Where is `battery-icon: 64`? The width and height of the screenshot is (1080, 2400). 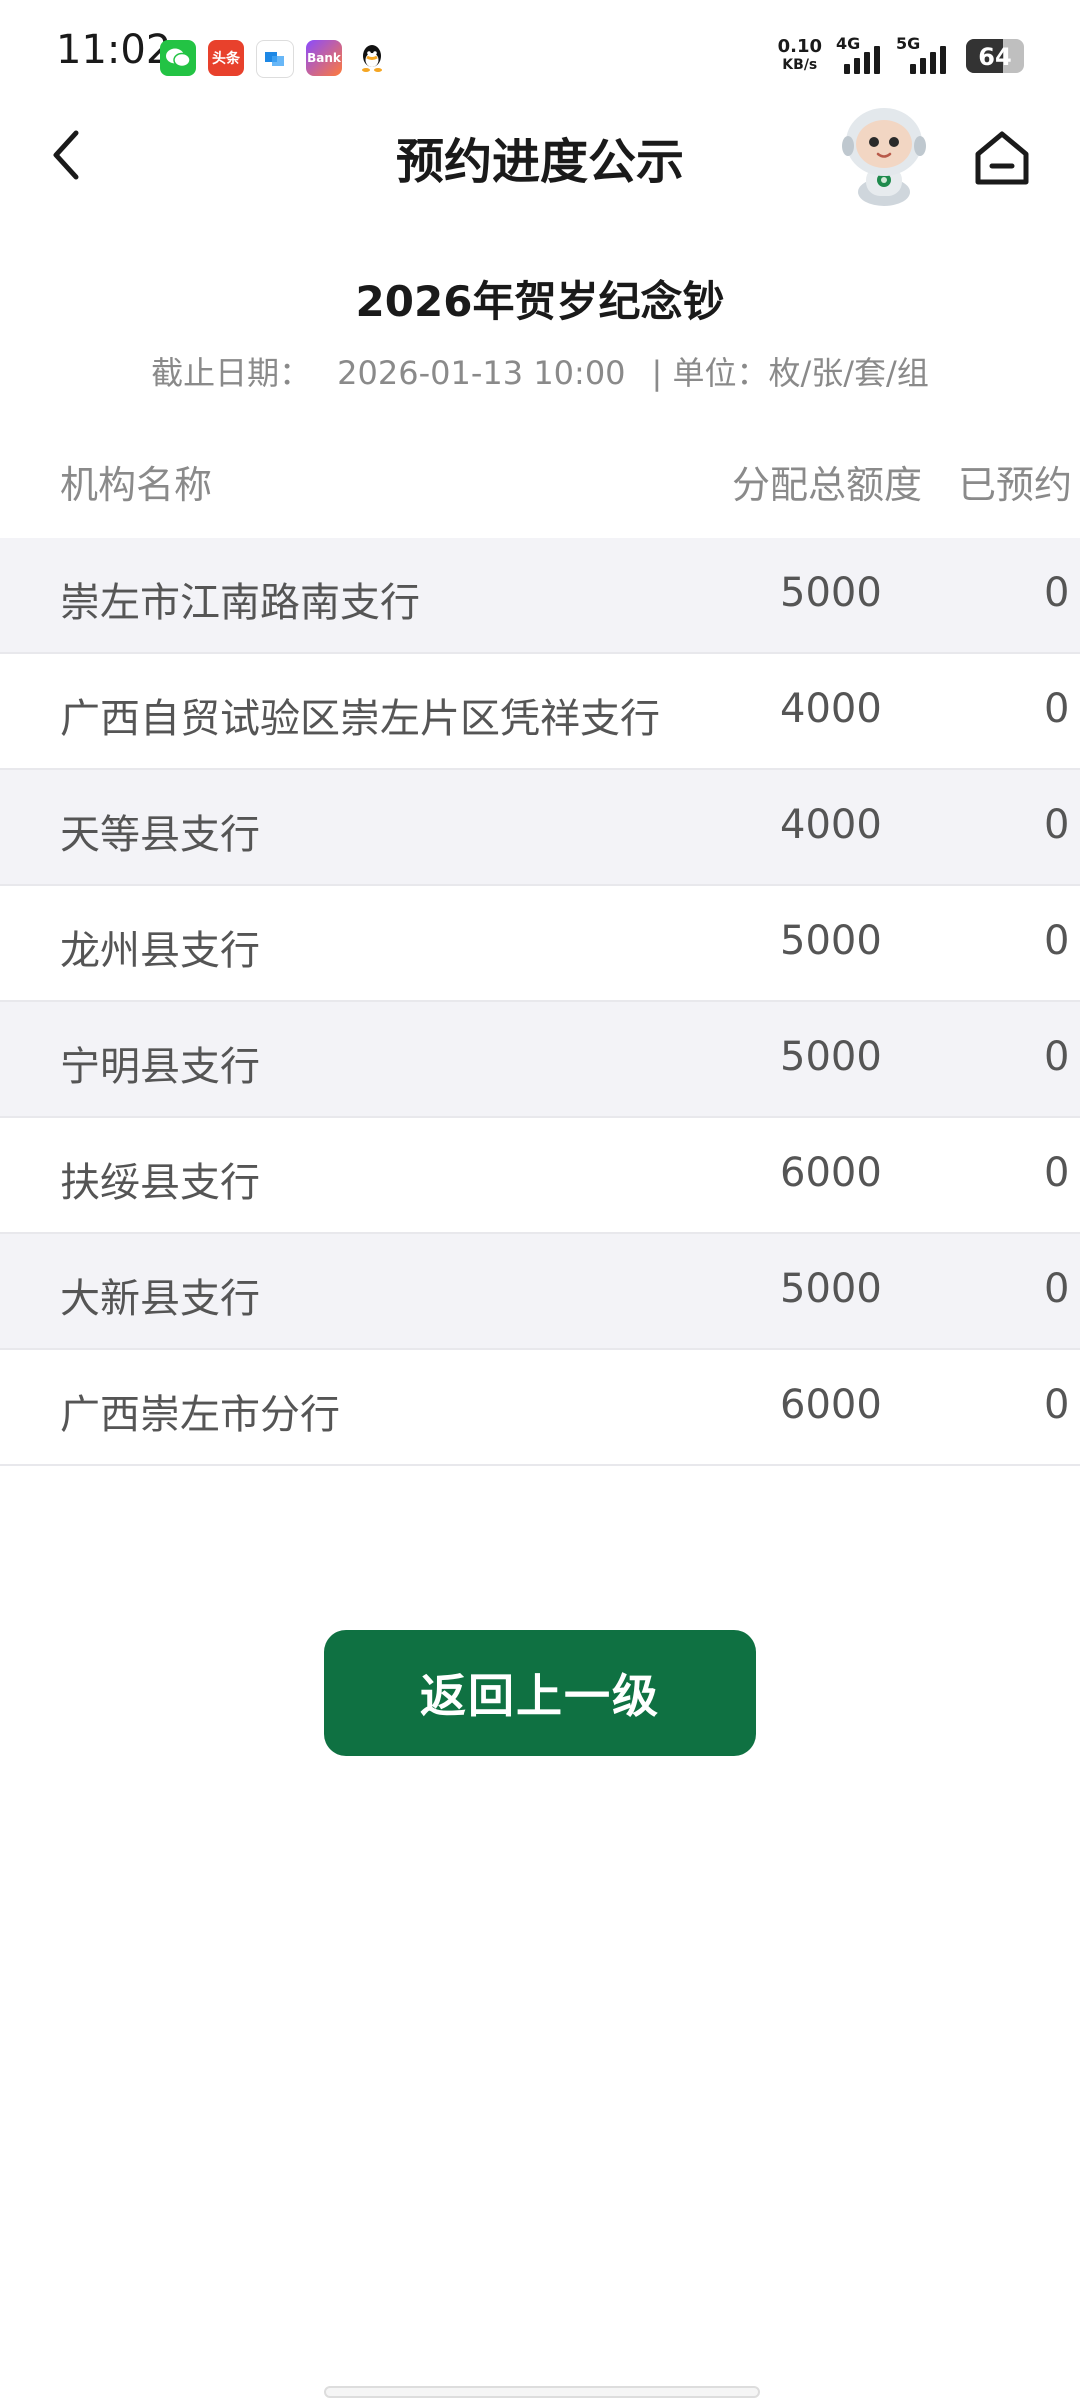
battery-icon: 64 is located at coordinates (995, 56).